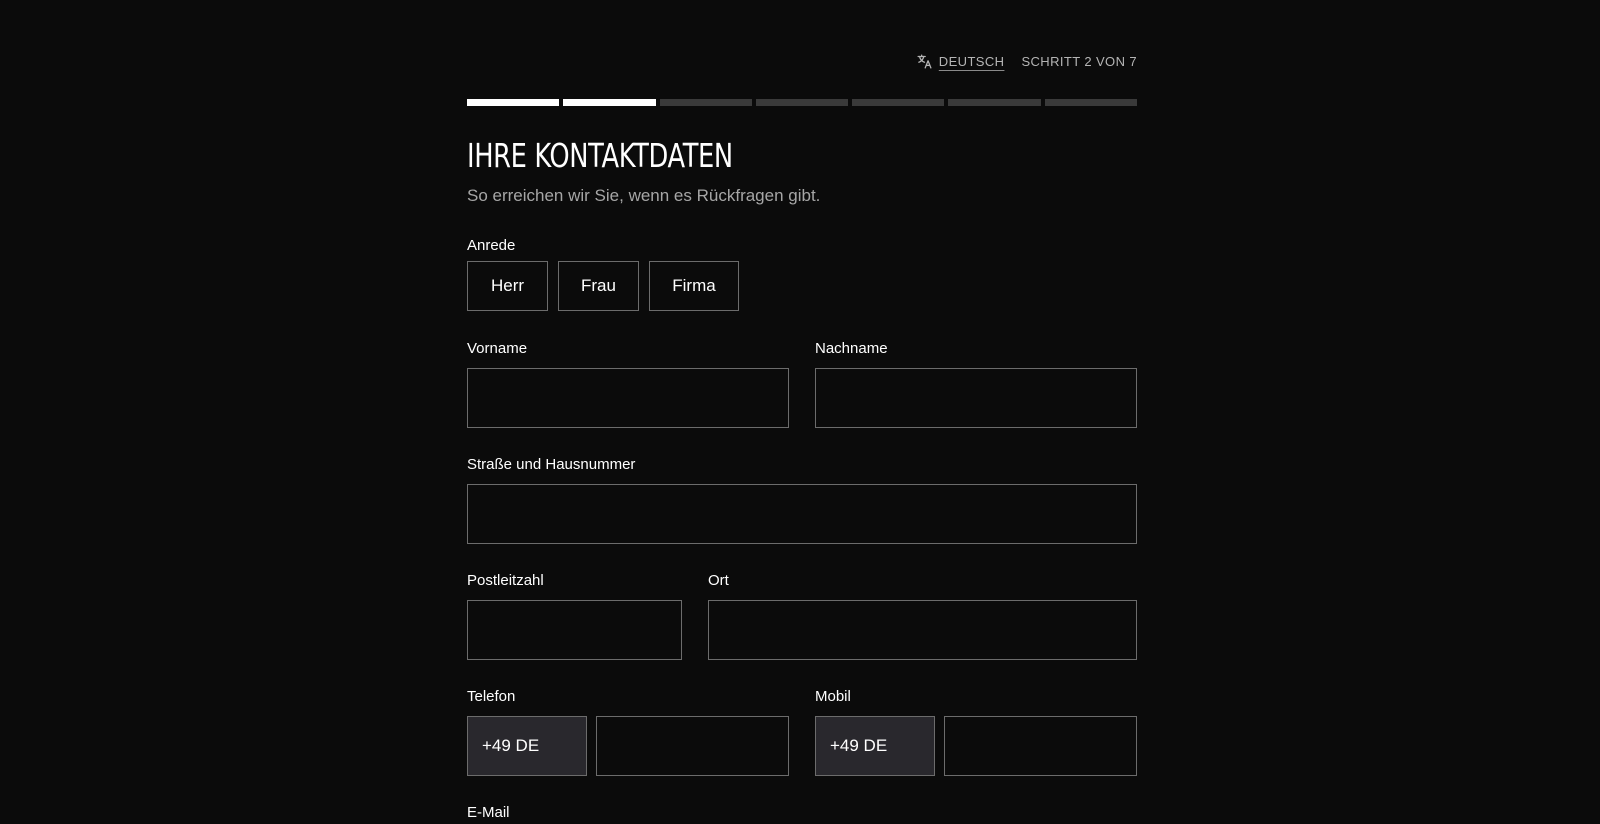  I want to click on postal-code-label: Postleitzahl, so click(505, 580).